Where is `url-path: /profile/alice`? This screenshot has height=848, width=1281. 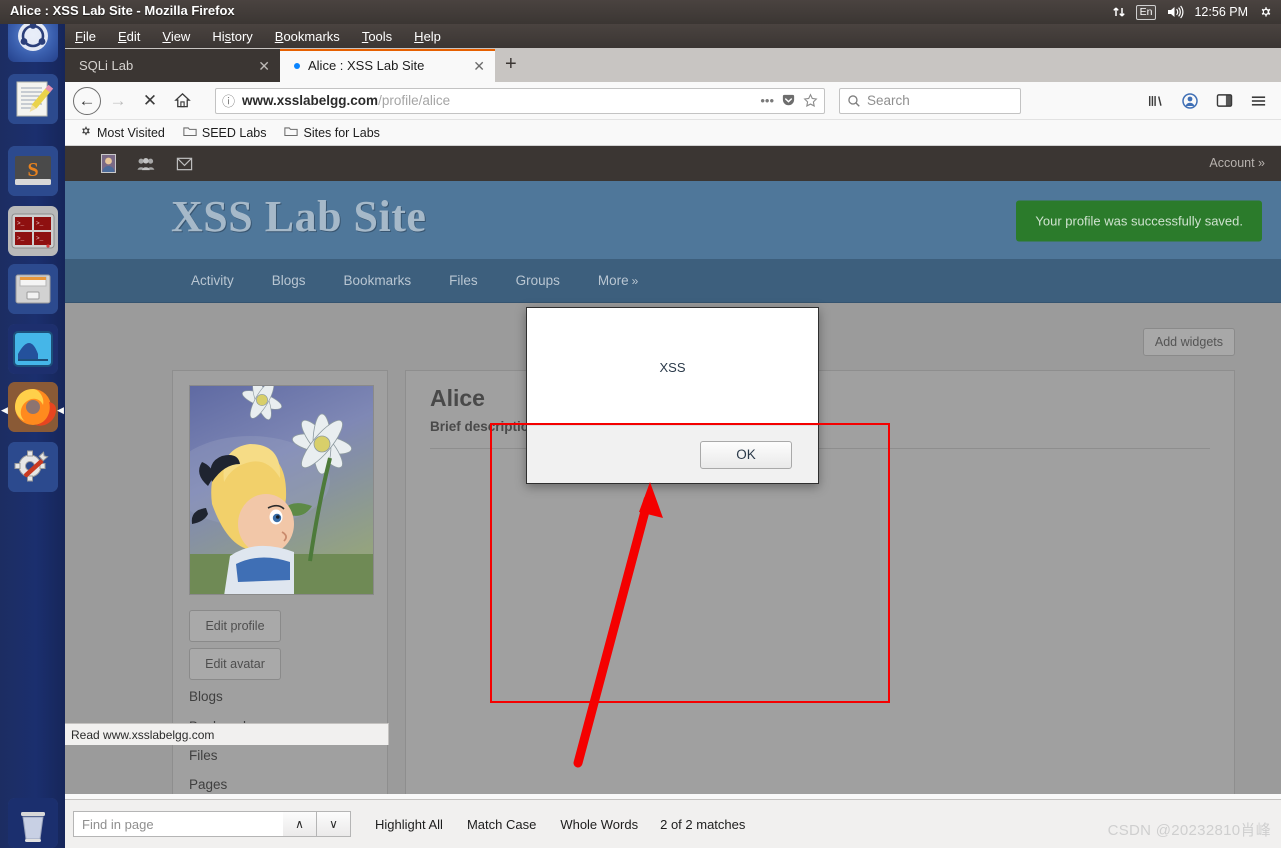
url-path: /profile/alice is located at coordinates (414, 100).